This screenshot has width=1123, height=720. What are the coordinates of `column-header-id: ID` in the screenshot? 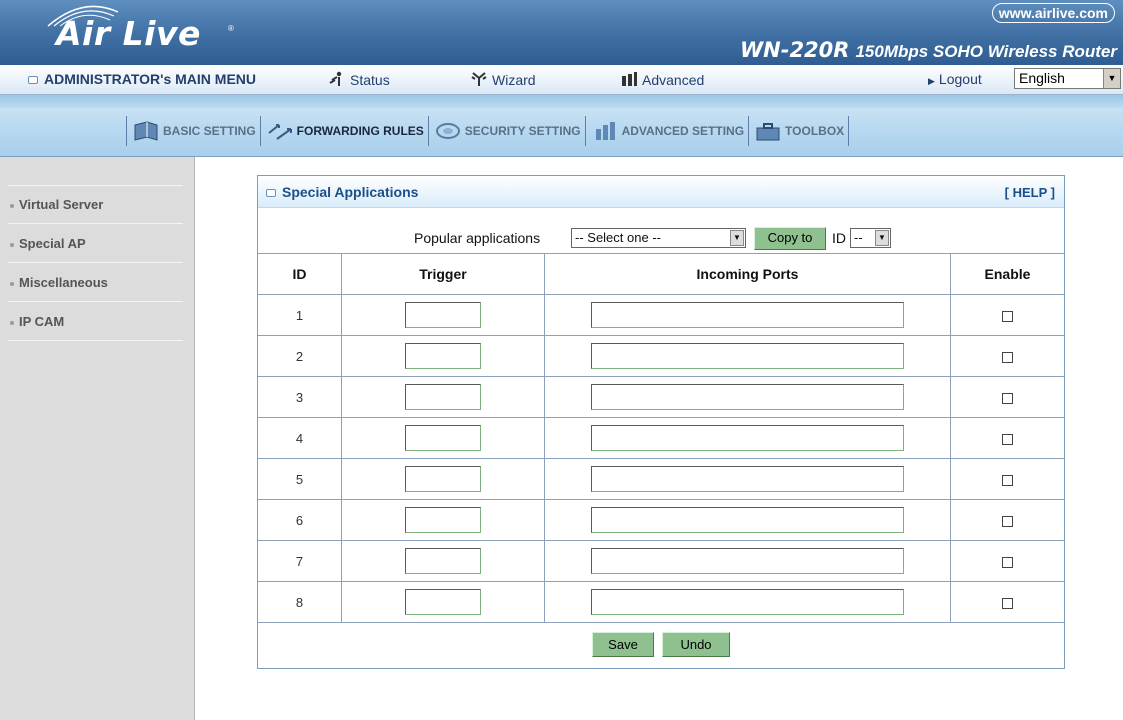 It's located at (300, 274).